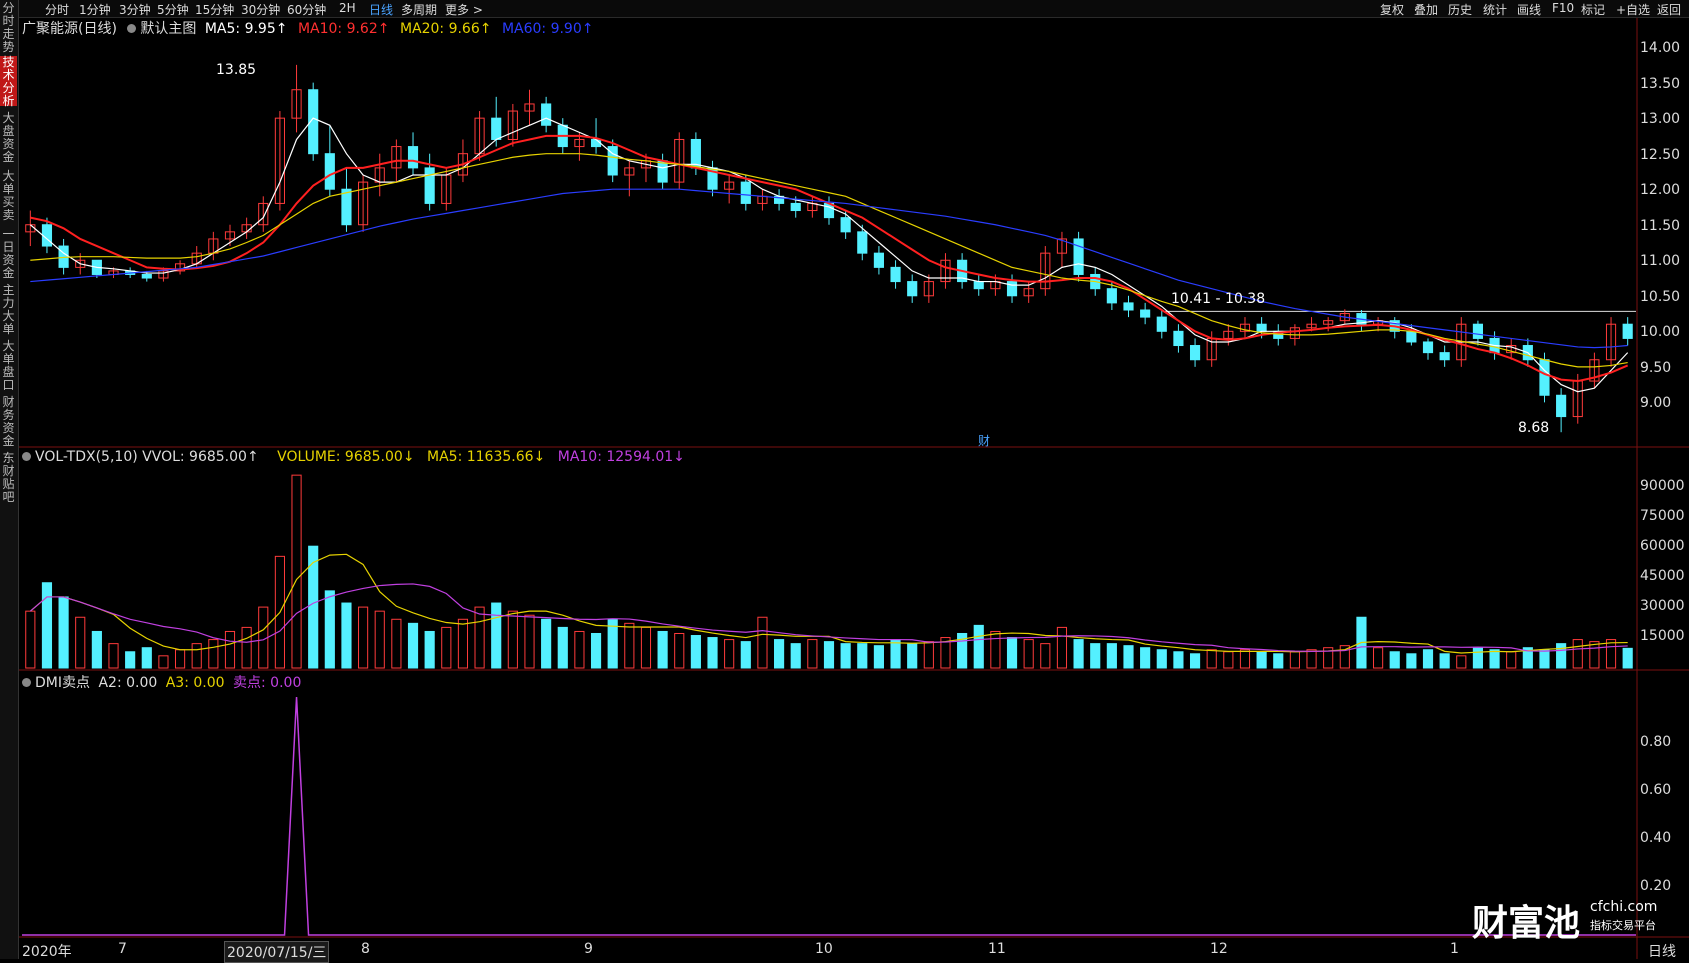 The image size is (1689, 963). I want to click on ma20-label: MA20: 9.66↑, so click(445, 29).